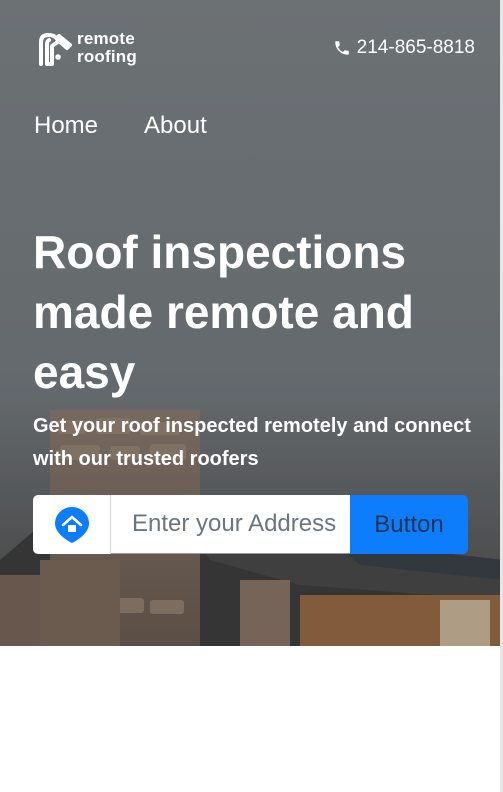  Describe the element at coordinates (415, 47) in the screenshot. I see `phone-number: 214-865-8818` at that location.